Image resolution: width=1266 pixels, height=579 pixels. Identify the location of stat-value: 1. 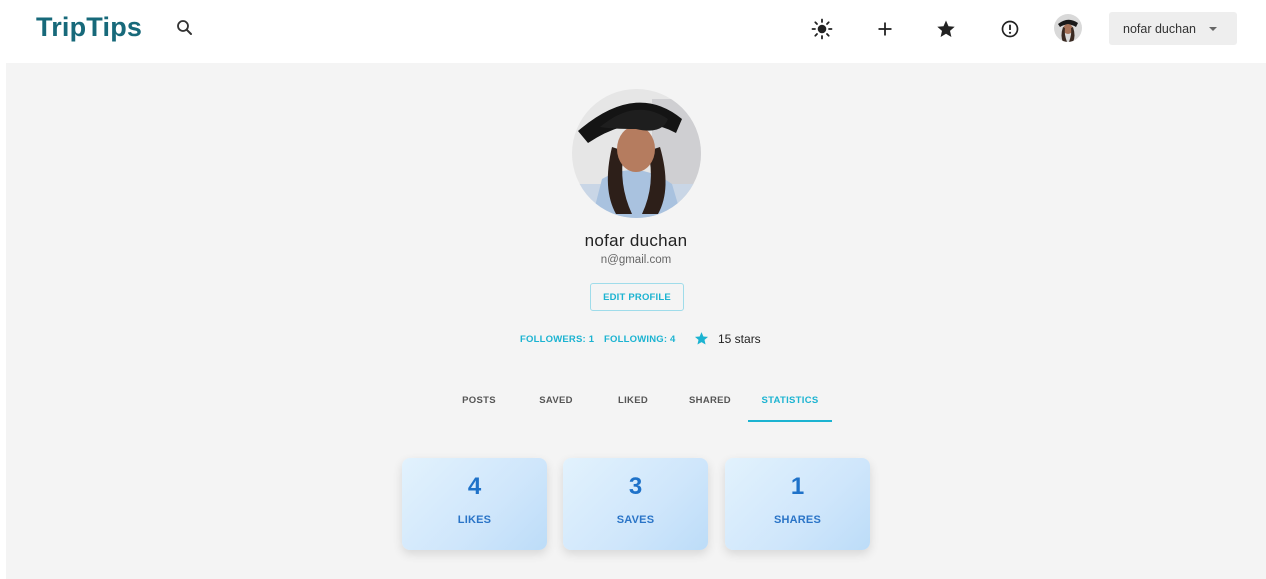
(797, 486).